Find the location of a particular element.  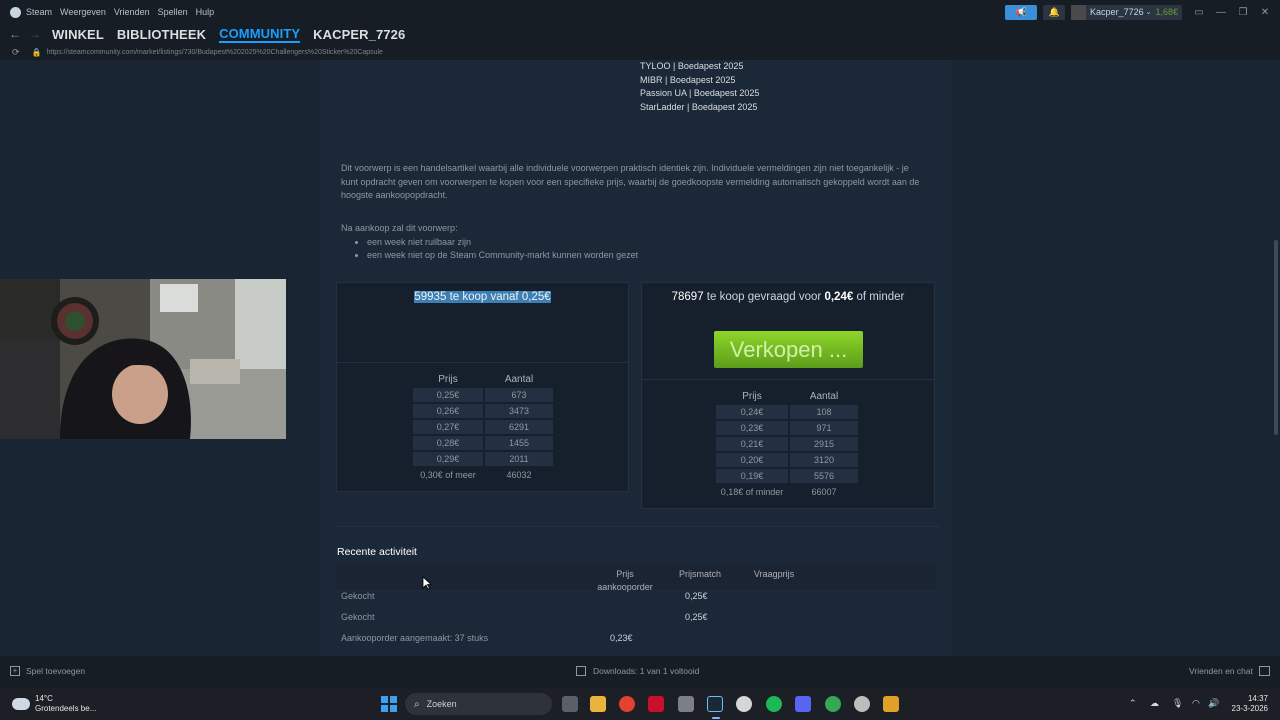

account-menu-button: Kacper_7726 ⌄ 1,68€ is located at coordinates (1126, 12).